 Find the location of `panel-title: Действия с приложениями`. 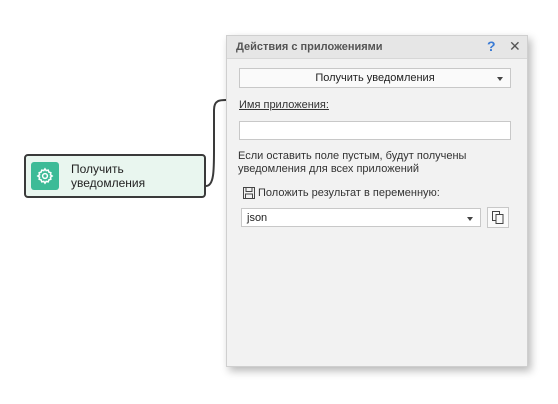

panel-title: Действия с приложениями is located at coordinates (309, 47).